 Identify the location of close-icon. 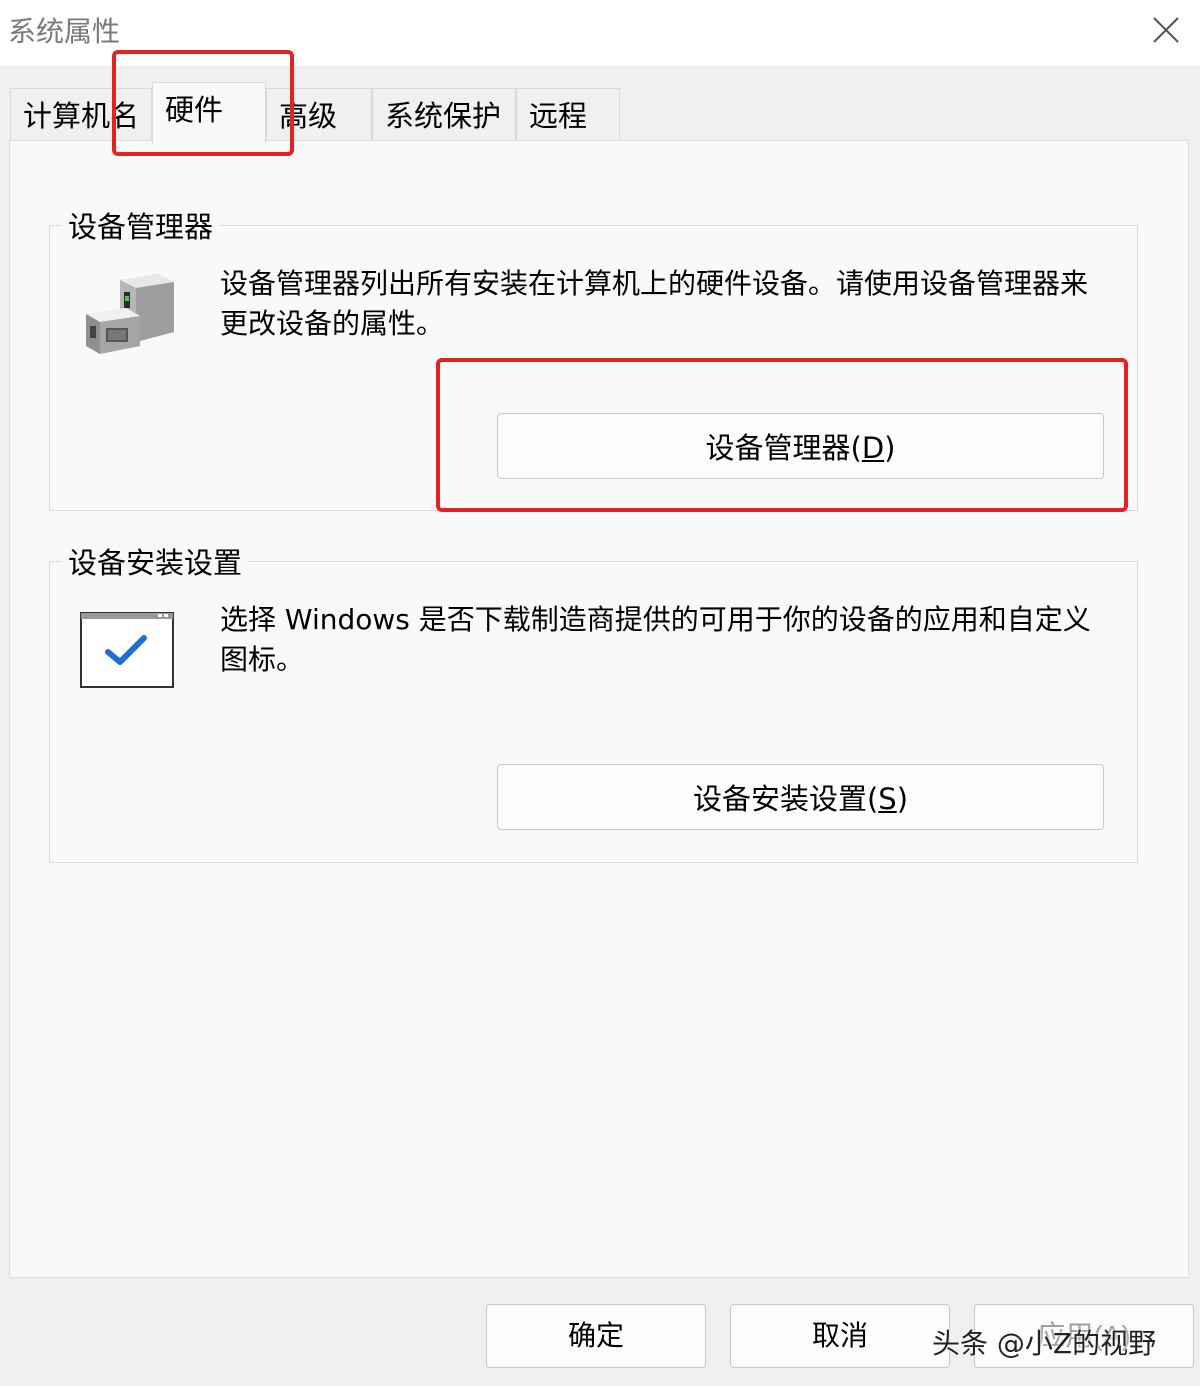
(1166, 30).